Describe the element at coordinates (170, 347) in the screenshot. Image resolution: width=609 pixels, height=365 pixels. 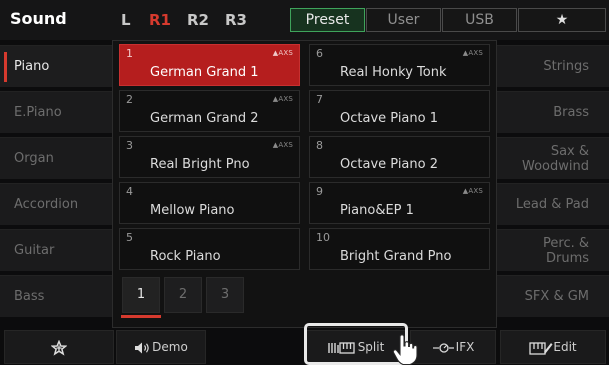
I see `demo-label: Demo` at that location.